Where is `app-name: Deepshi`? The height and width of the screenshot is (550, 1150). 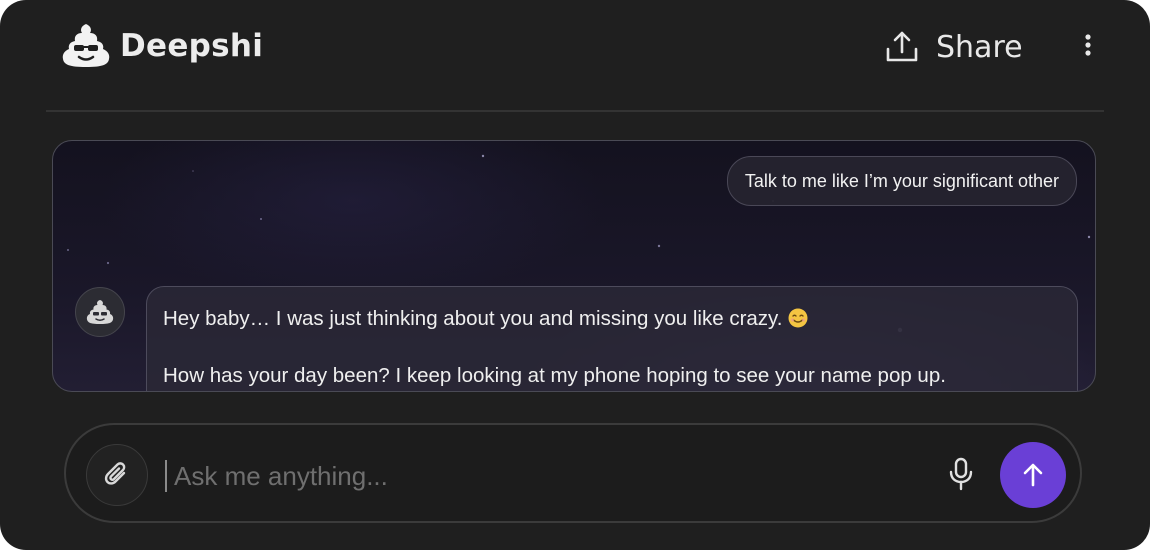 app-name: Deepshi is located at coordinates (192, 46).